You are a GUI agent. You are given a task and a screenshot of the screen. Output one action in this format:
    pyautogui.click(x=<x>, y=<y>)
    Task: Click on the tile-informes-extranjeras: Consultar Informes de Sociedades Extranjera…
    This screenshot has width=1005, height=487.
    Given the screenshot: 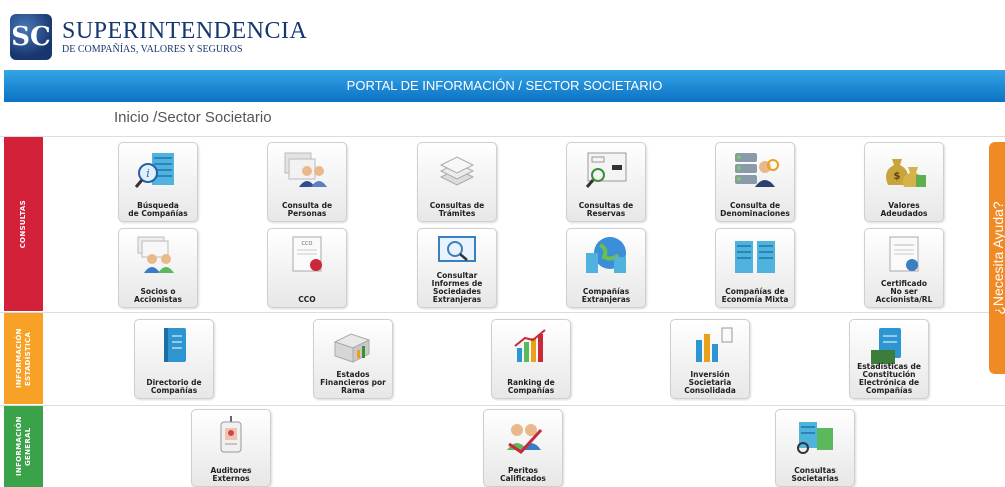 What is the action you would take?
    pyautogui.click(x=457, y=268)
    